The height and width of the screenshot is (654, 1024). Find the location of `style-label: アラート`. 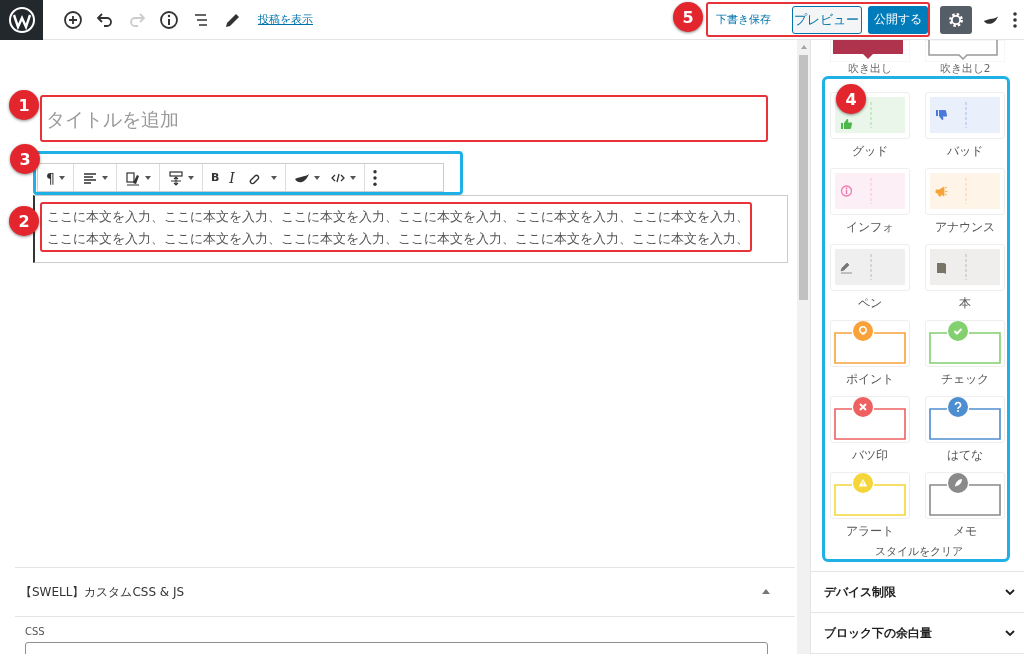

style-label: アラート is located at coordinates (870, 531).